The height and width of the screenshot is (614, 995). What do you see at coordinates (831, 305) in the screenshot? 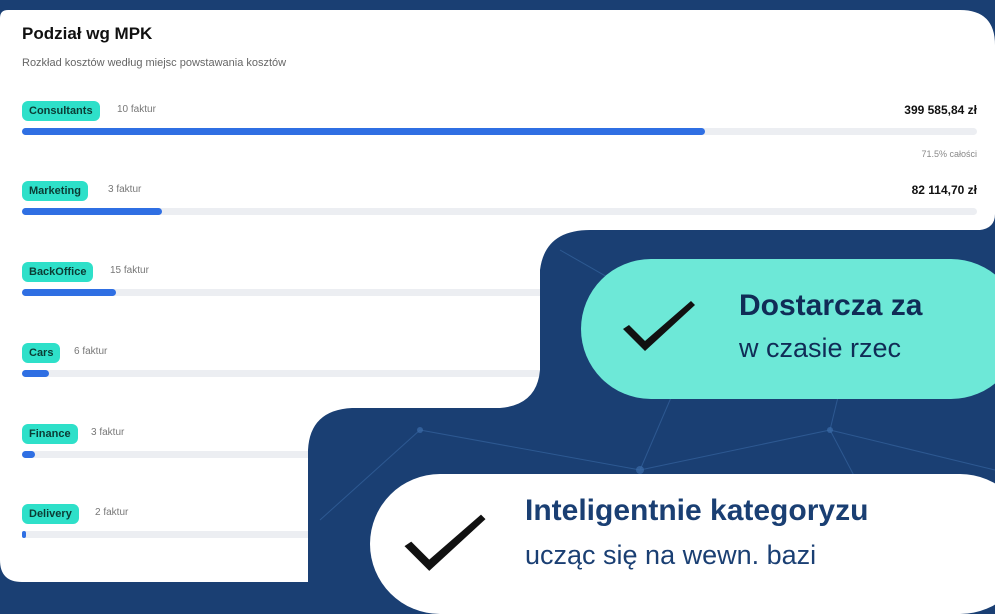
I see `feature-title: Dostarcza za` at bounding box center [831, 305].